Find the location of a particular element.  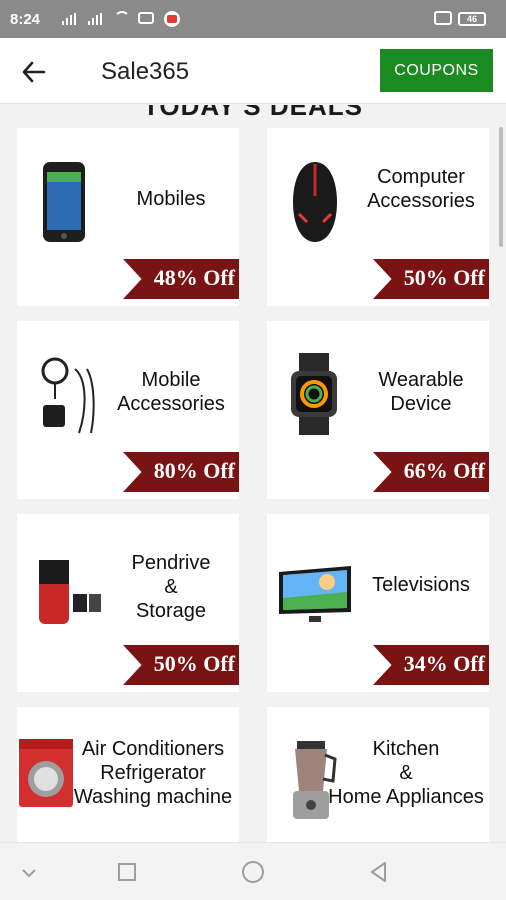

deal-label: Pendrive & Storage is located at coordinates (171, 587).